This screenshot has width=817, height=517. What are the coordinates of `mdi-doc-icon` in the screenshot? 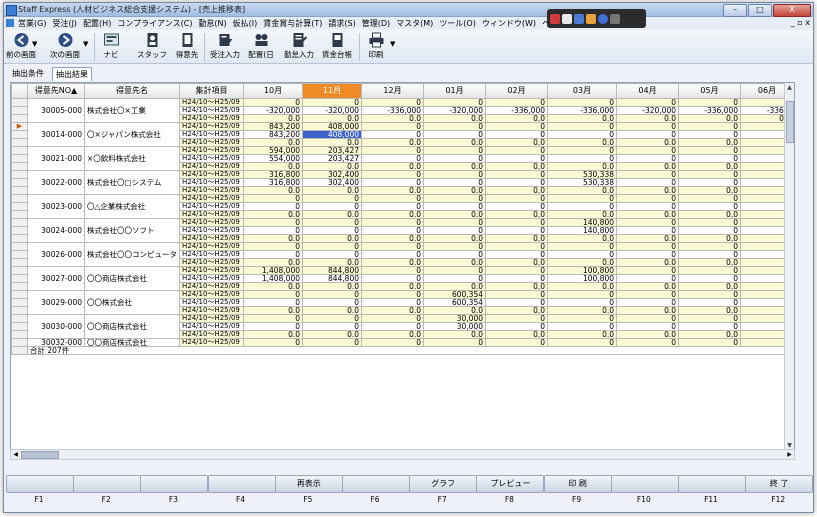 It's located at (10, 23).